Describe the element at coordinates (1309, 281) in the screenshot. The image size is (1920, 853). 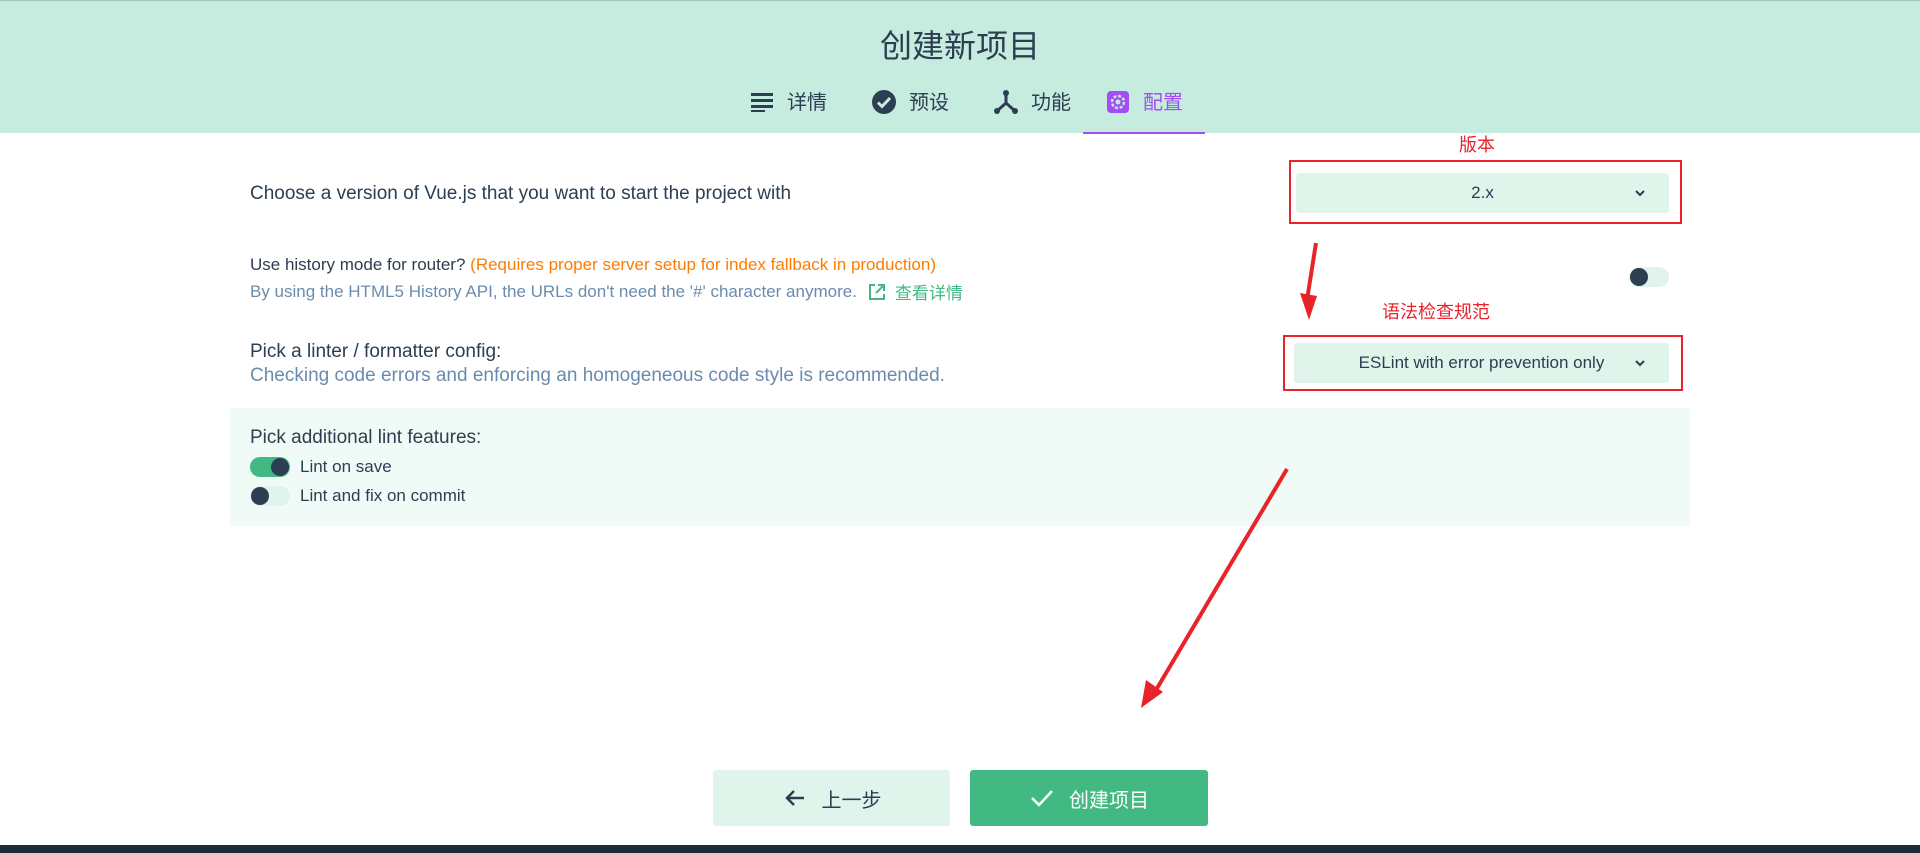
I see `arrow-version-to-linter` at that location.